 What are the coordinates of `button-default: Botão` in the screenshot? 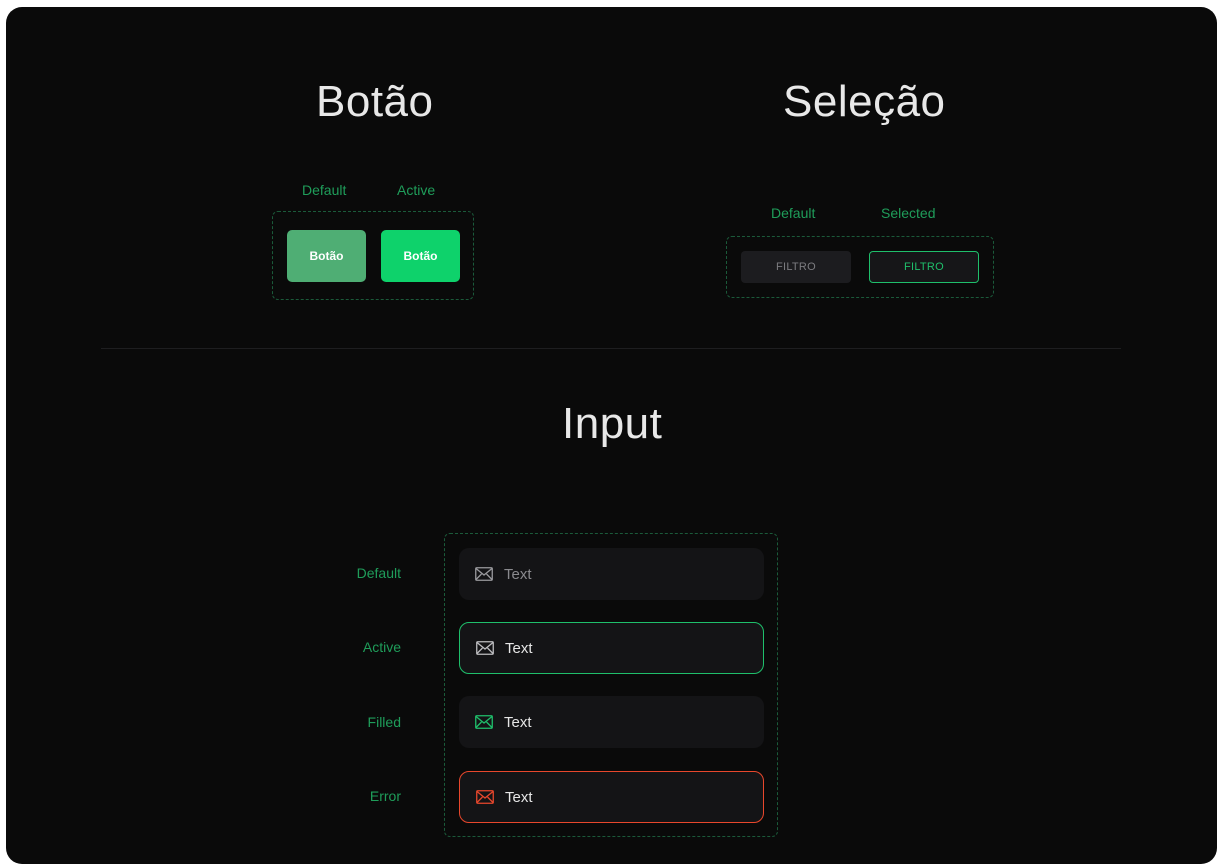 It's located at (326, 256).